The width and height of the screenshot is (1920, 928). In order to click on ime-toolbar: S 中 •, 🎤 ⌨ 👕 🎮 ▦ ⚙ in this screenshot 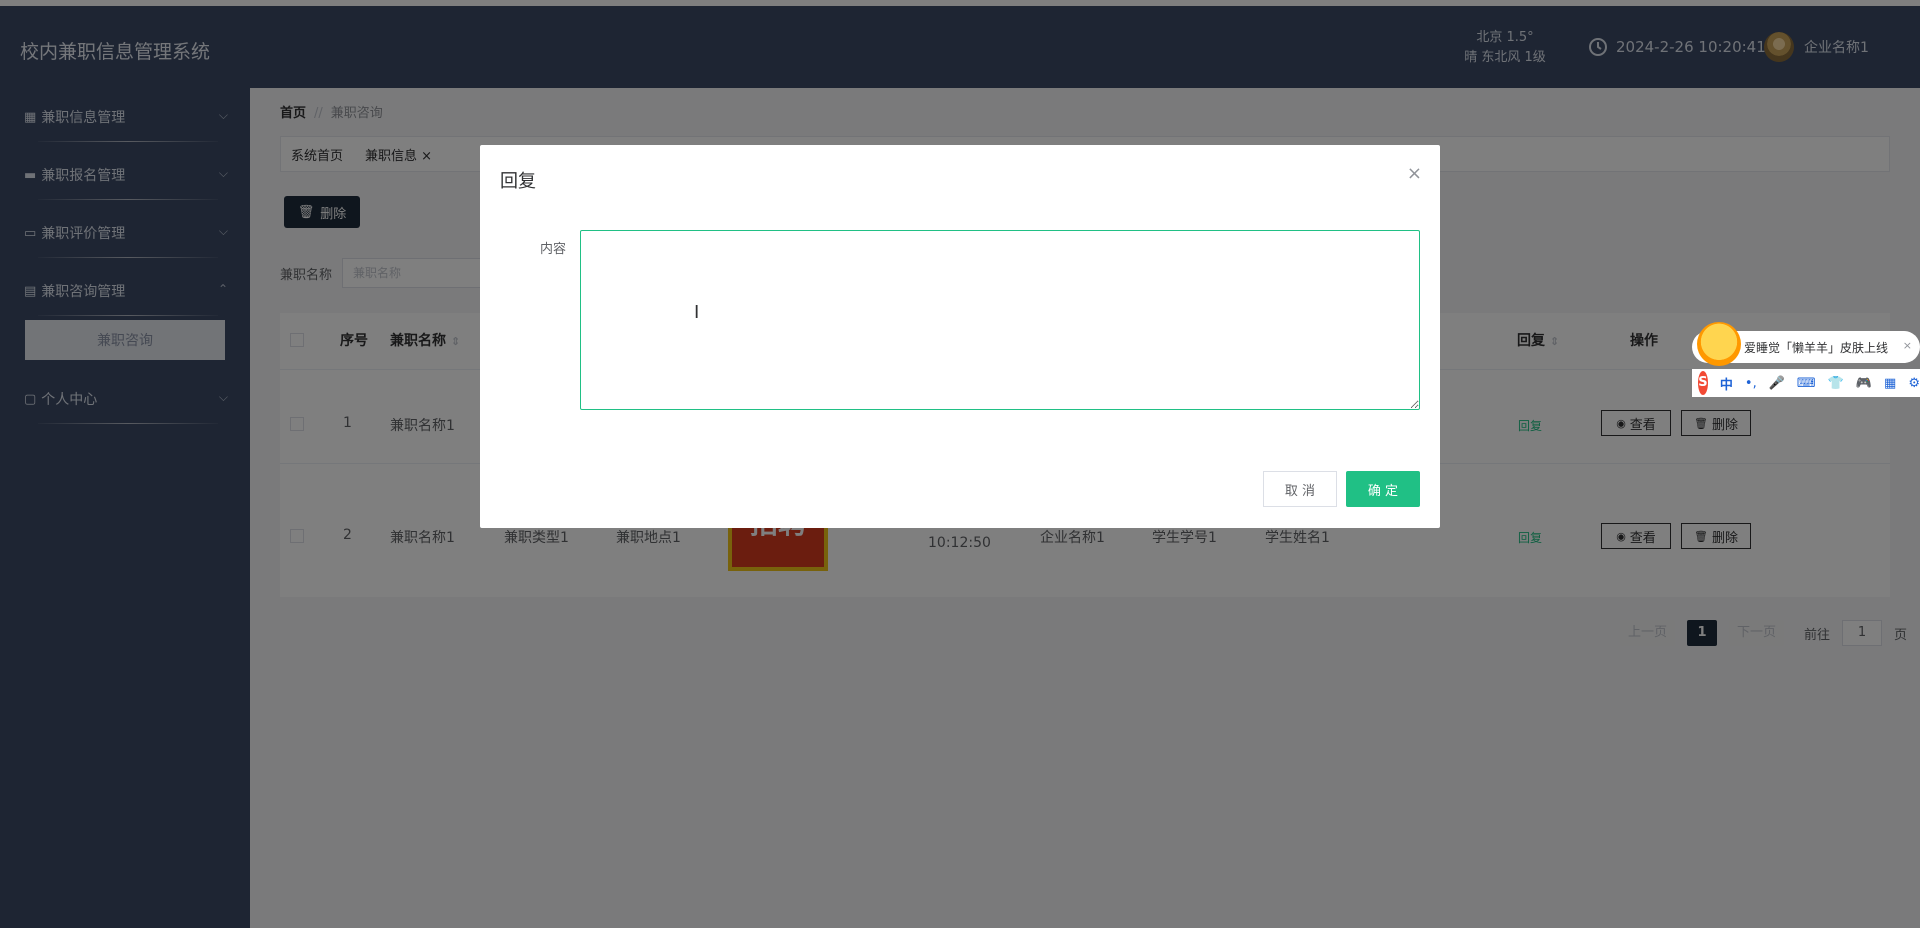, I will do `click(1806, 383)`.